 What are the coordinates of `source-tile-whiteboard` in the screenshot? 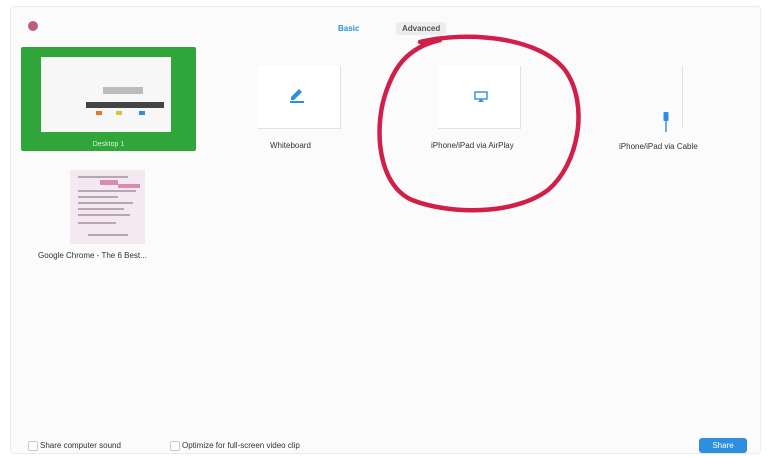 It's located at (299, 97).